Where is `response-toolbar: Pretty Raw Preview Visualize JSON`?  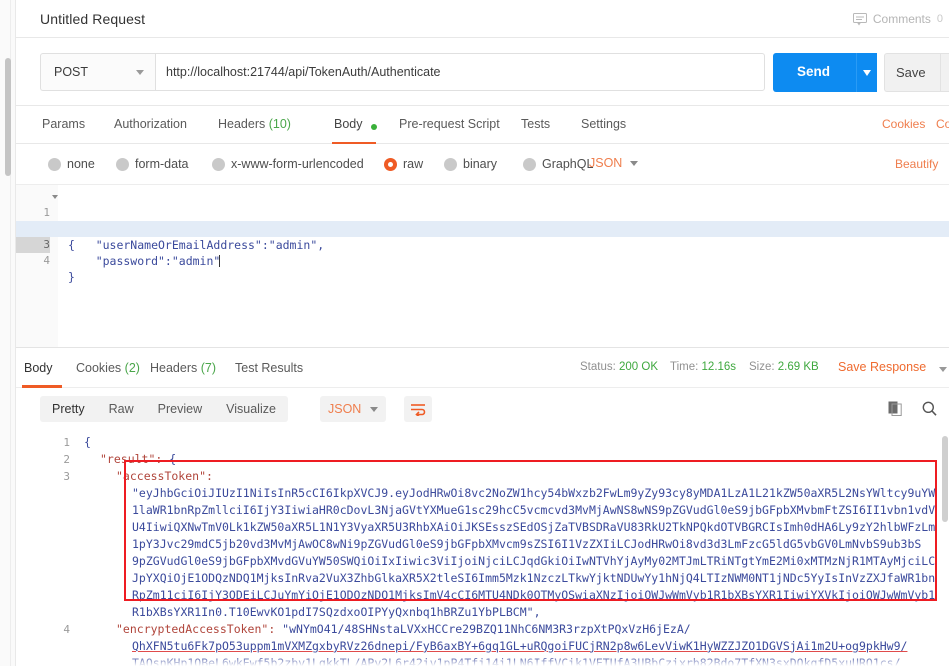
response-toolbar: Pretty Raw Preview Visualize JSON is located at coordinates (482, 409).